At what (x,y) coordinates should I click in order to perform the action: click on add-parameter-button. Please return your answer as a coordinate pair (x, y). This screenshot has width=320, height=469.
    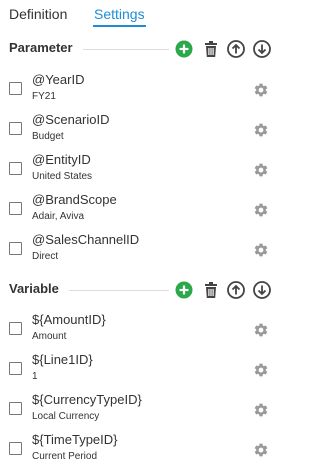
    Looking at the image, I should click on (184, 49).